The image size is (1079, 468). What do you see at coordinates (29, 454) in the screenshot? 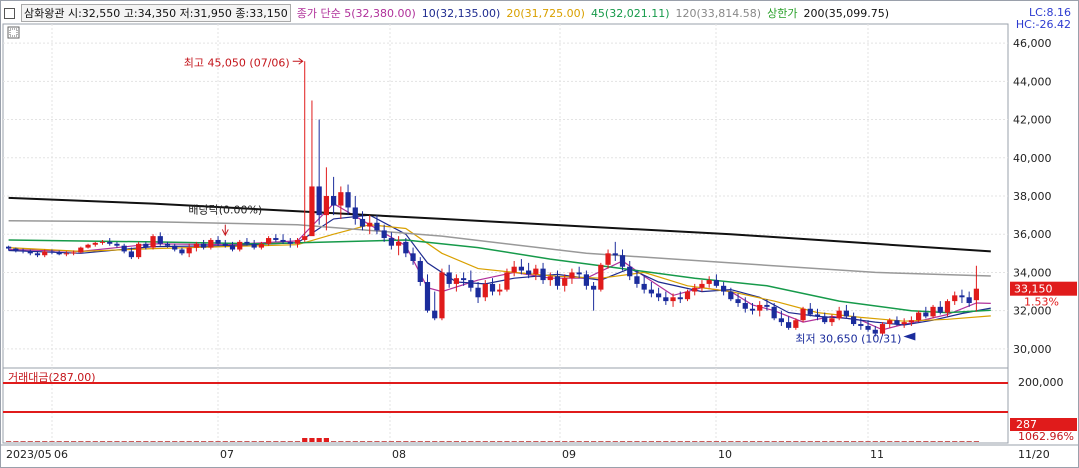
I see `x-tick-label: 2023/05` at bounding box center [29, 454].